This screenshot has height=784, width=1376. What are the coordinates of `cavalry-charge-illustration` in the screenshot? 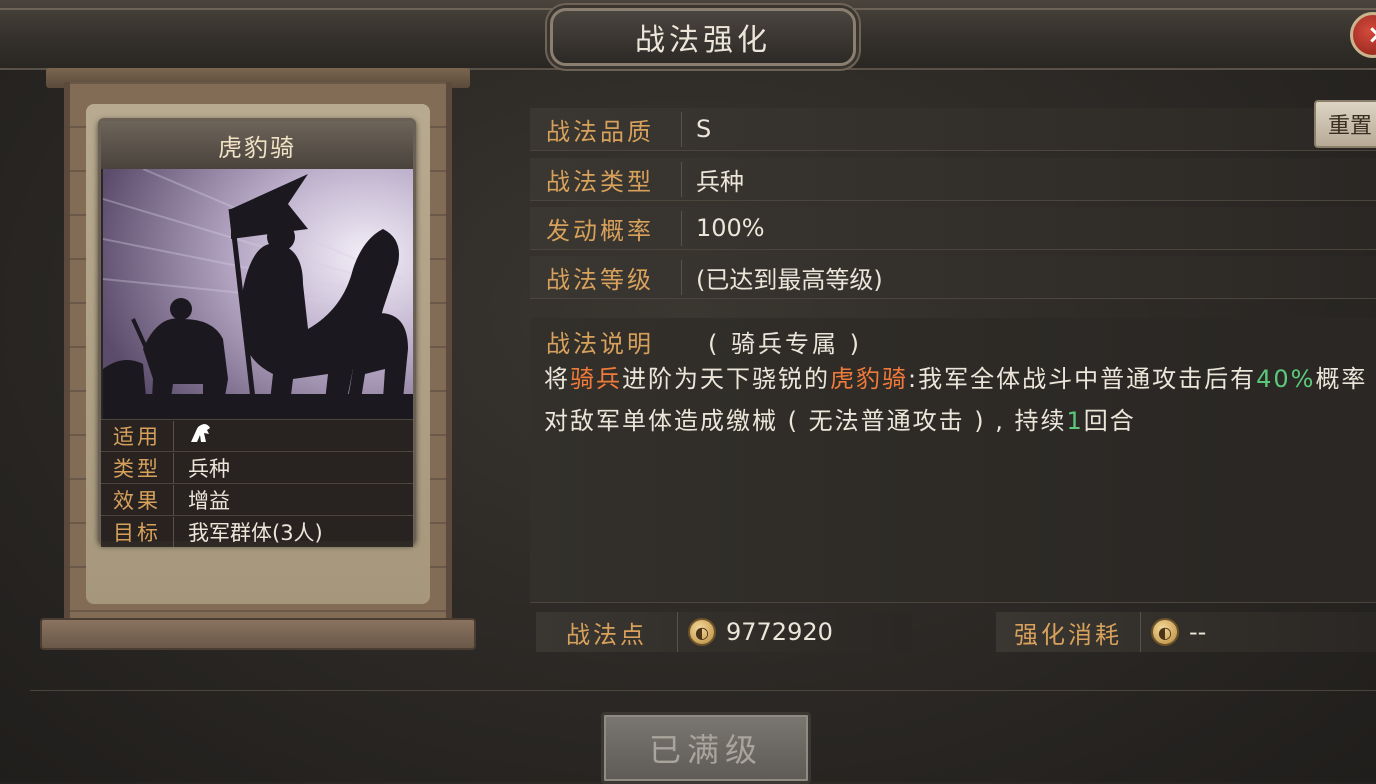 It's located at (258, 294).